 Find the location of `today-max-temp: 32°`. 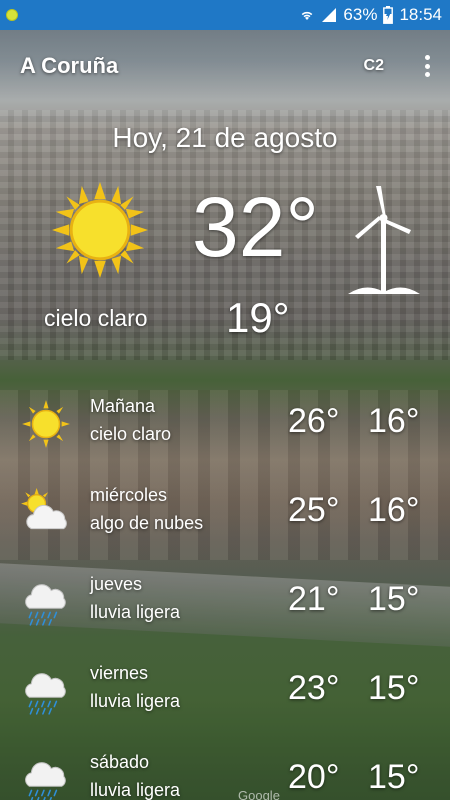

today-max-temp: 32° is located at coordinates (256, 227).